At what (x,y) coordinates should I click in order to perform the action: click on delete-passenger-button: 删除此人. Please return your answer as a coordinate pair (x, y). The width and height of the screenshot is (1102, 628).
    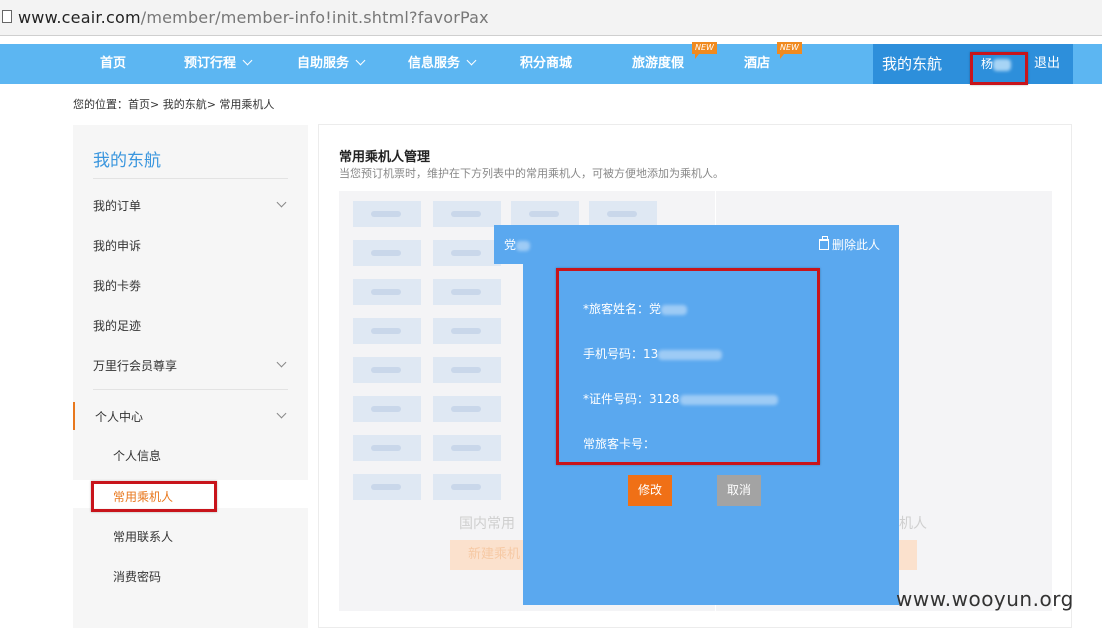
    Looking at the image, I should click on (849, 244).